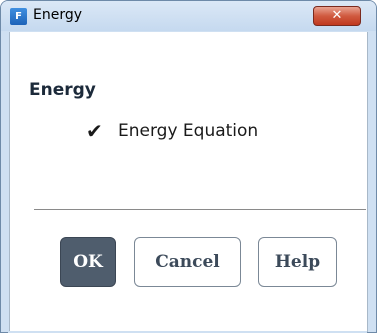 The width and height of the screenshot is (377, 333). What do you see at coordinates (200, 209) in the screenshot?
I see `divider` at bounding box center [200, 209].